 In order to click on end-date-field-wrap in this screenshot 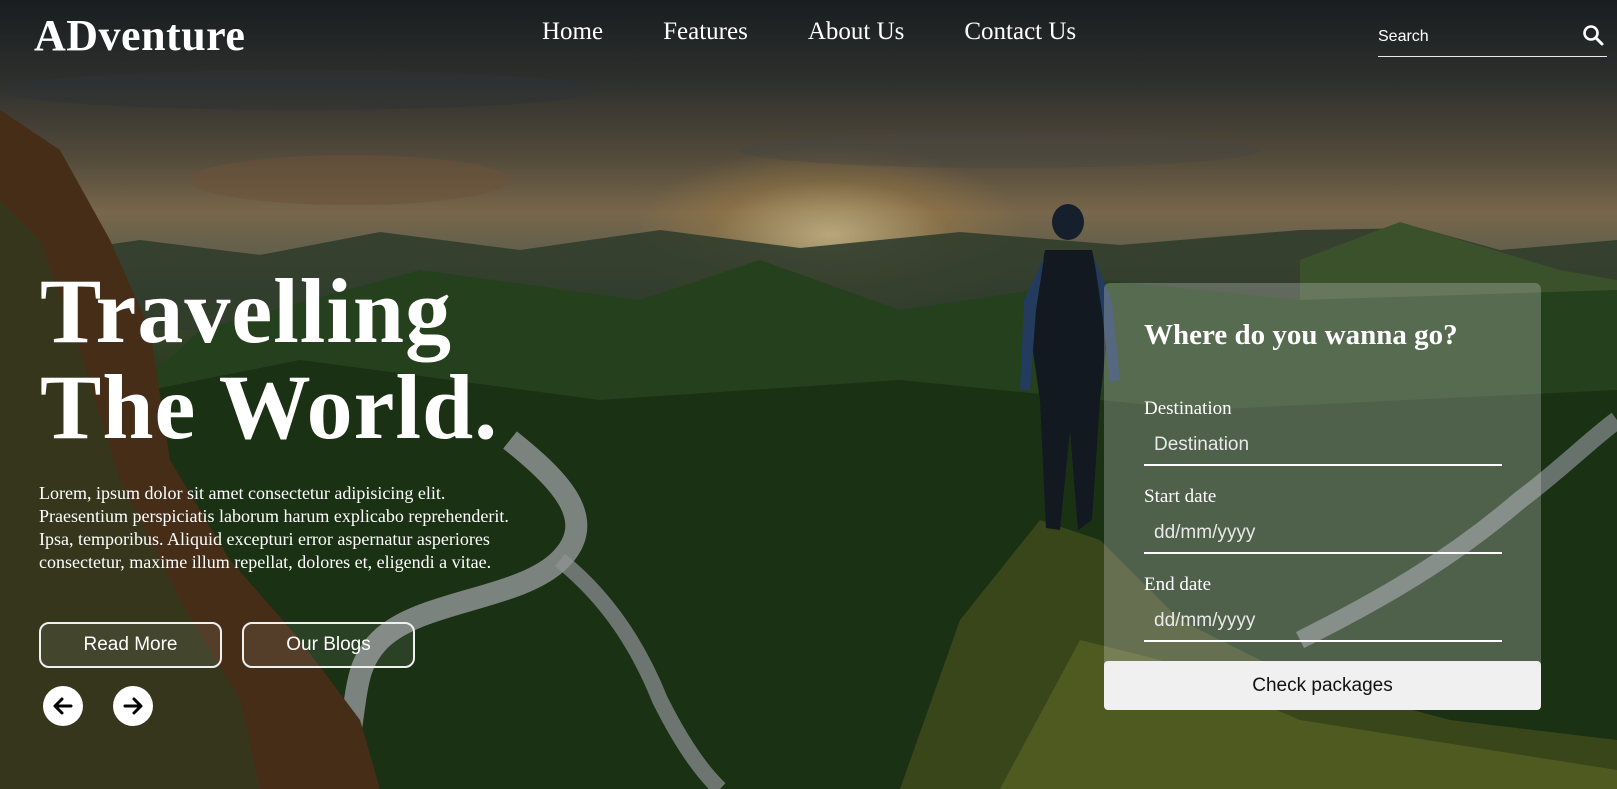, I will do `click(1323, 622)`.